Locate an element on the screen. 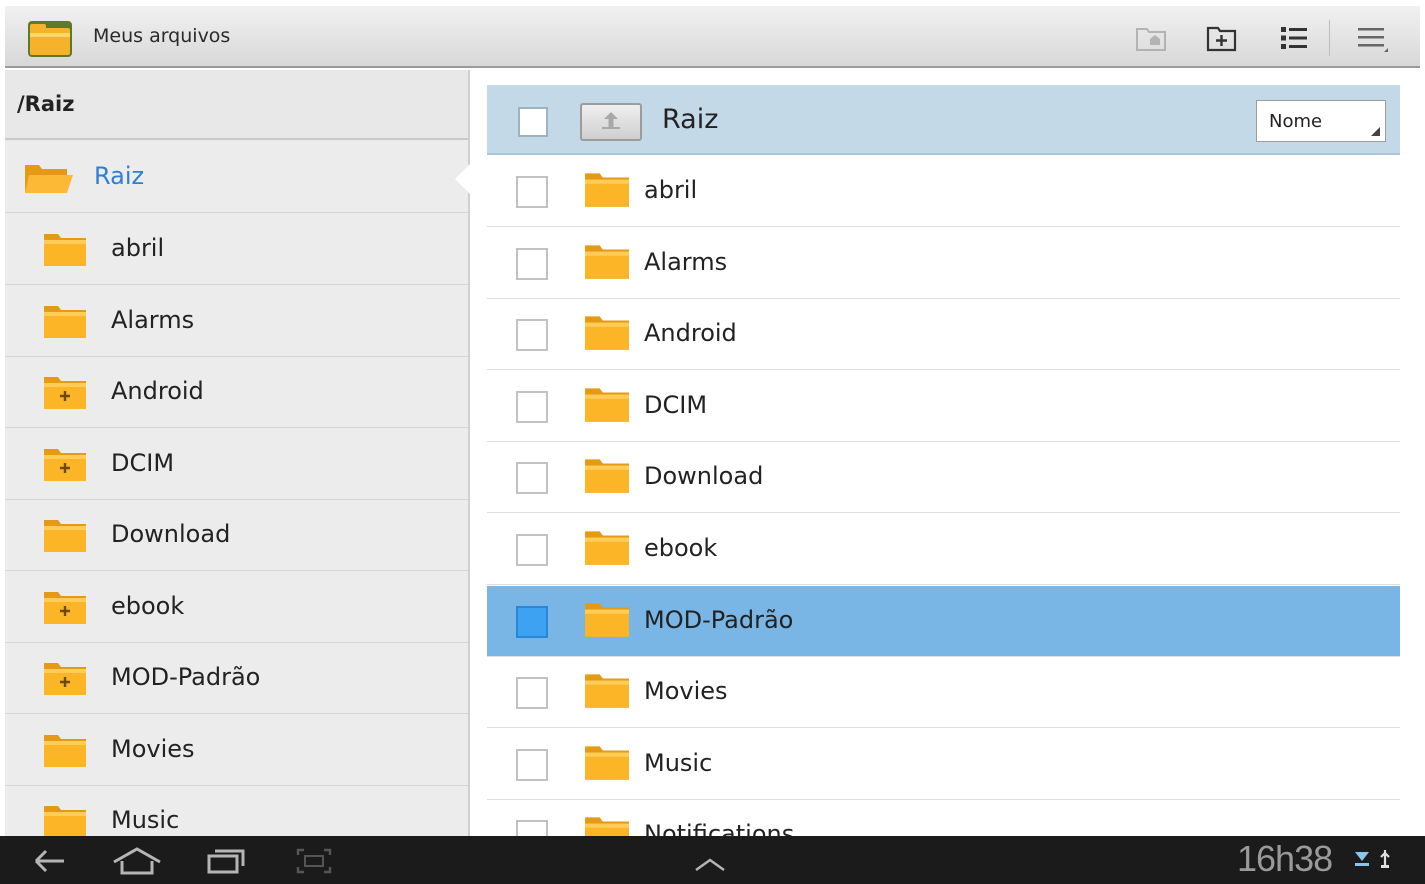 The height and width of the screenshot is (884, 1425). tree-item-label: MOD-Padrão is located at coordinates (186, 677).